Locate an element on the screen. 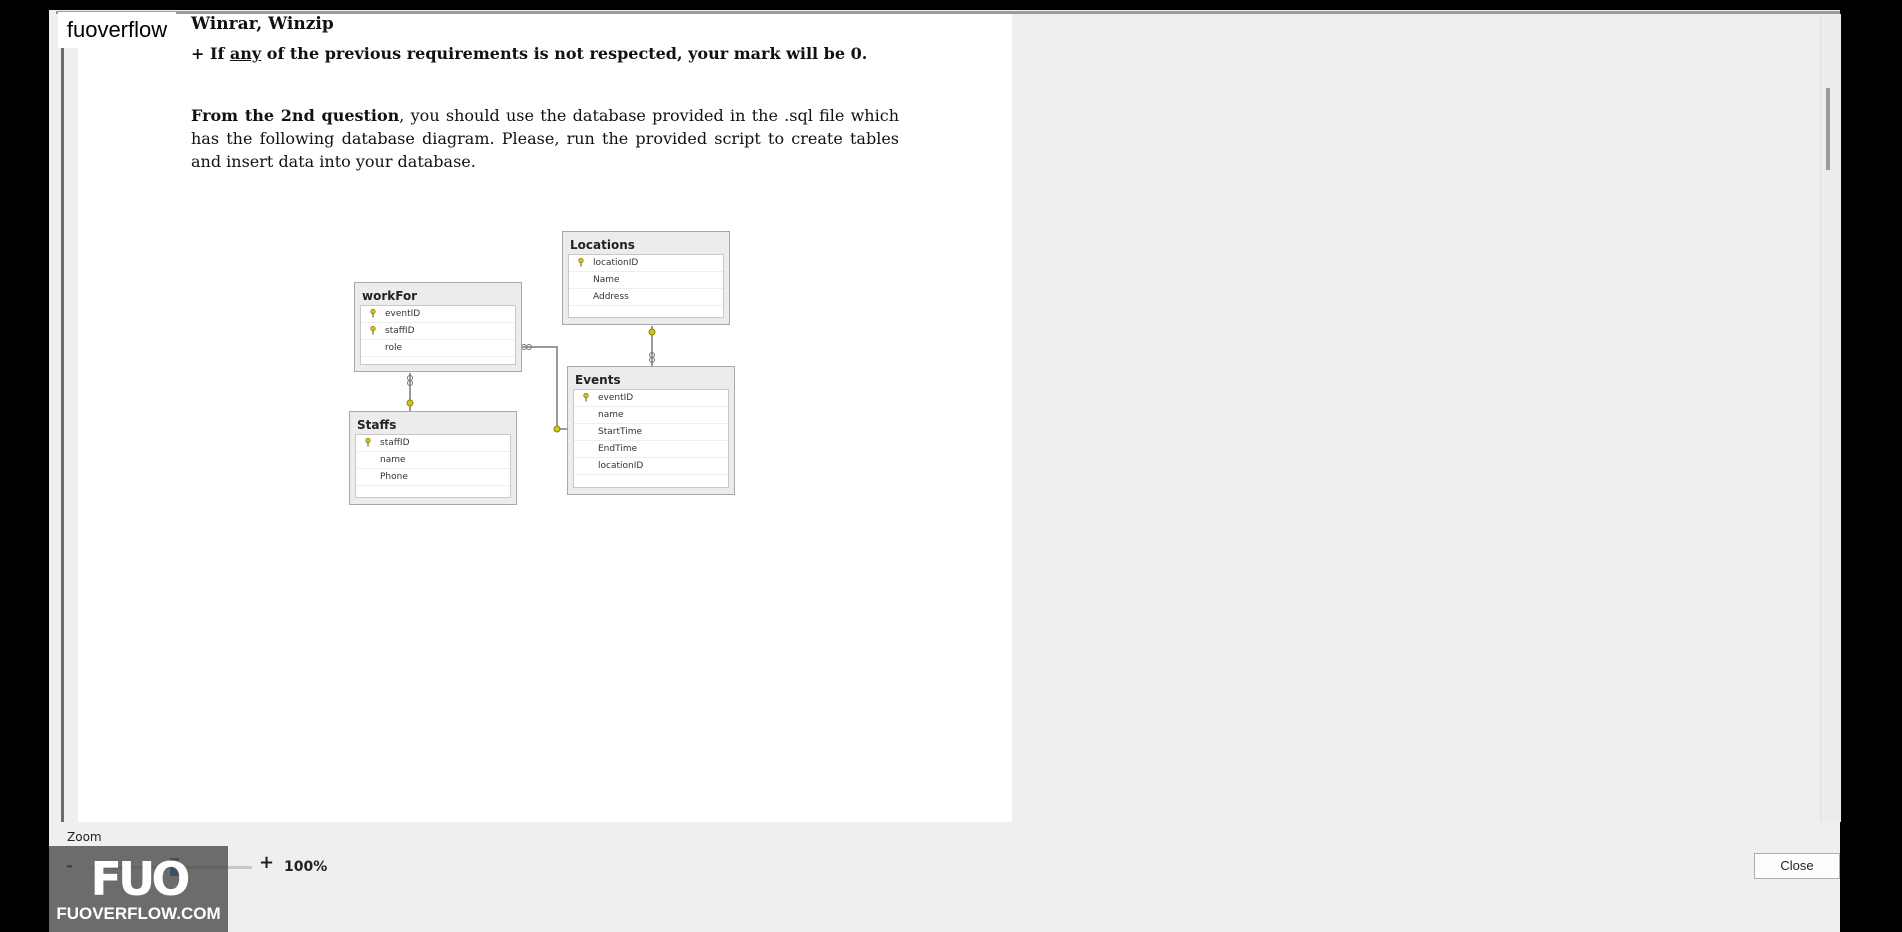 The image size is (1902, 932). field-row: EndTime is located at coordinates (651, 449).